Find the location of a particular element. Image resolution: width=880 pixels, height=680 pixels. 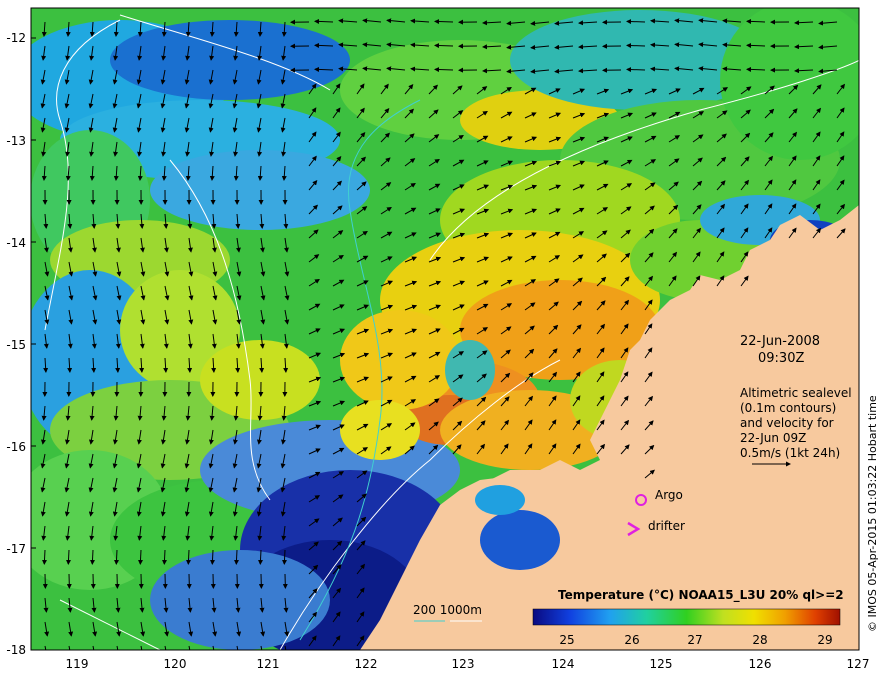

x-tick-label: 123 is located at coordinates (463, 664).